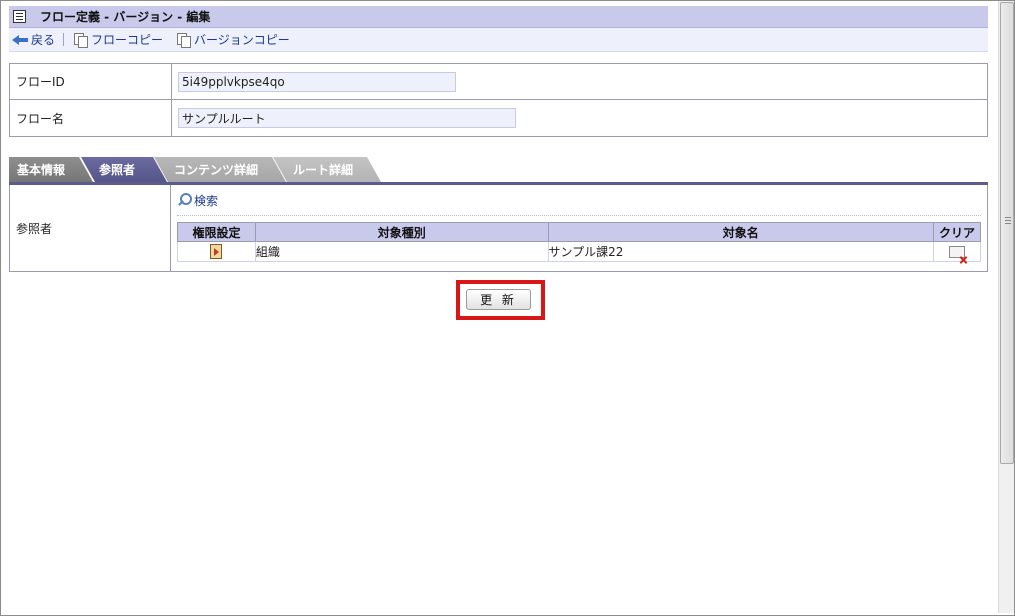 The image size is (1015, 616). I want to click on tab-route-details: ルート詳細, so click(327, 169).